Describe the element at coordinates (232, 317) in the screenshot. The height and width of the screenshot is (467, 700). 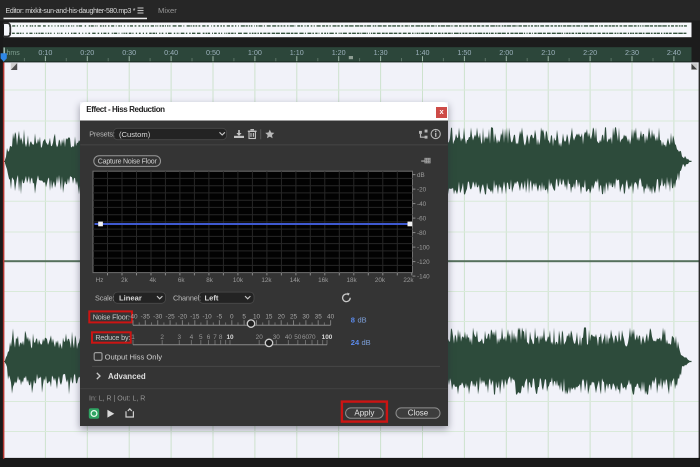
I see `svg-text: 0` at that location.